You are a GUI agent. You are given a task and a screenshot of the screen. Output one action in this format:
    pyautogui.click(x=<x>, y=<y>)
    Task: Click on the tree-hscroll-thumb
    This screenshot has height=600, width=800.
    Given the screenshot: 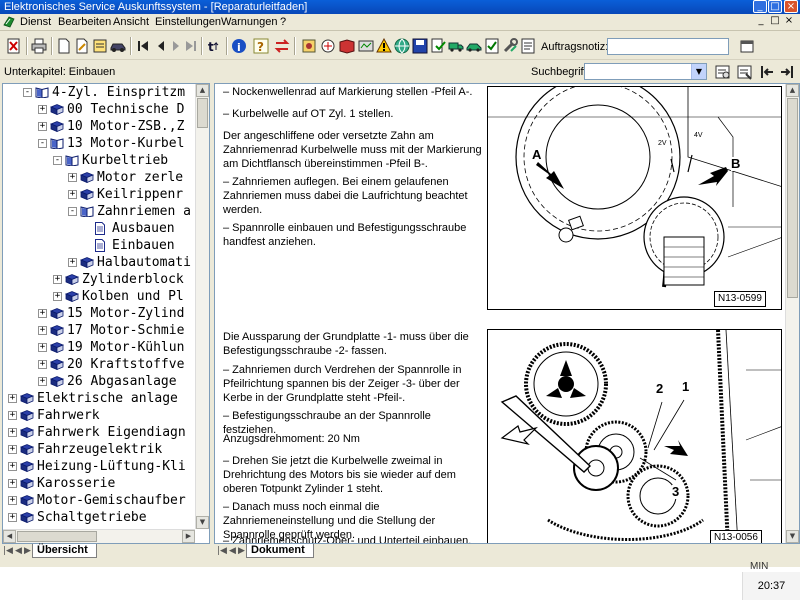 What is the action you would take?
    pyautogui.click(x=57, y=536)
    